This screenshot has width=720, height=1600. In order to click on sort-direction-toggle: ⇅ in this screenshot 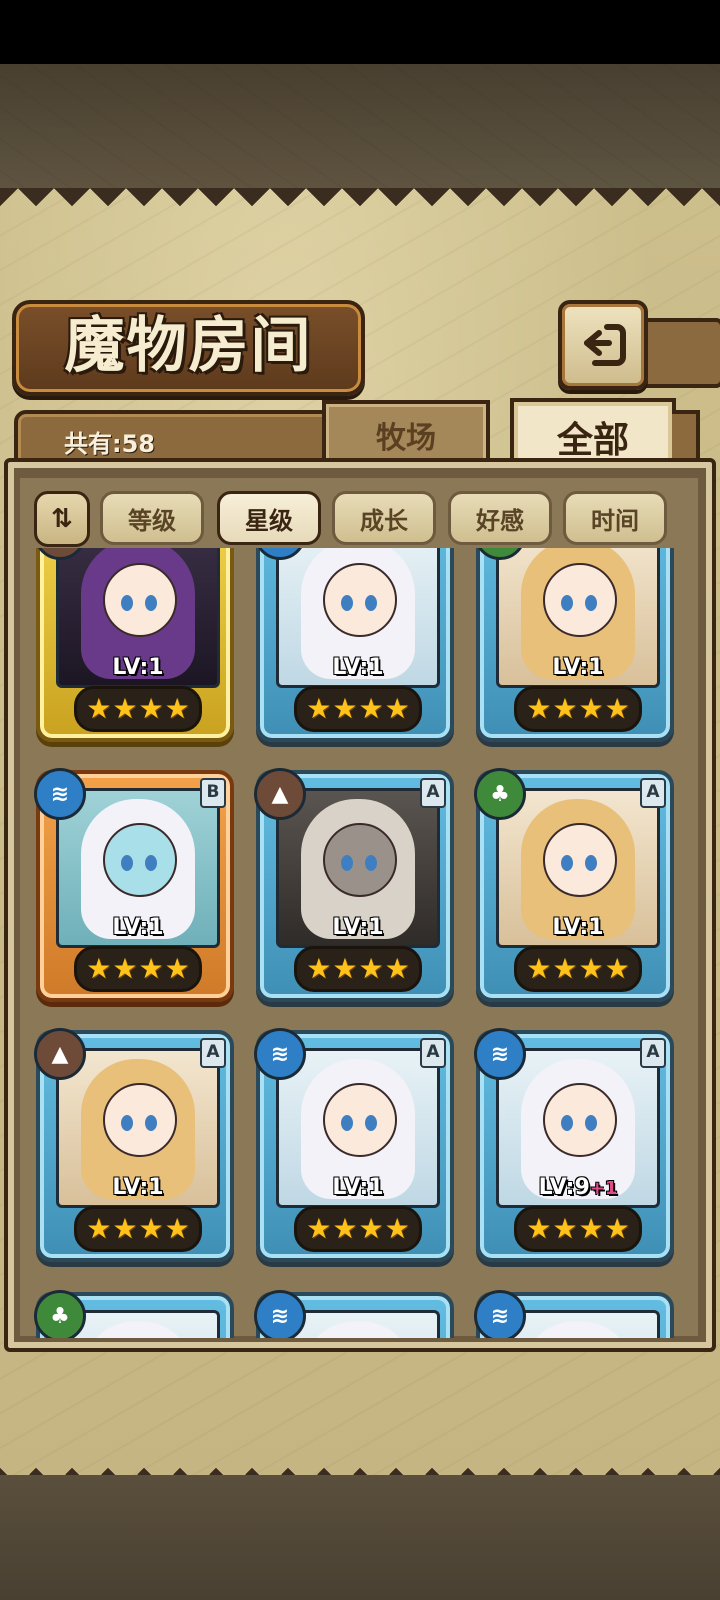, I will do `click(62, 519)`.